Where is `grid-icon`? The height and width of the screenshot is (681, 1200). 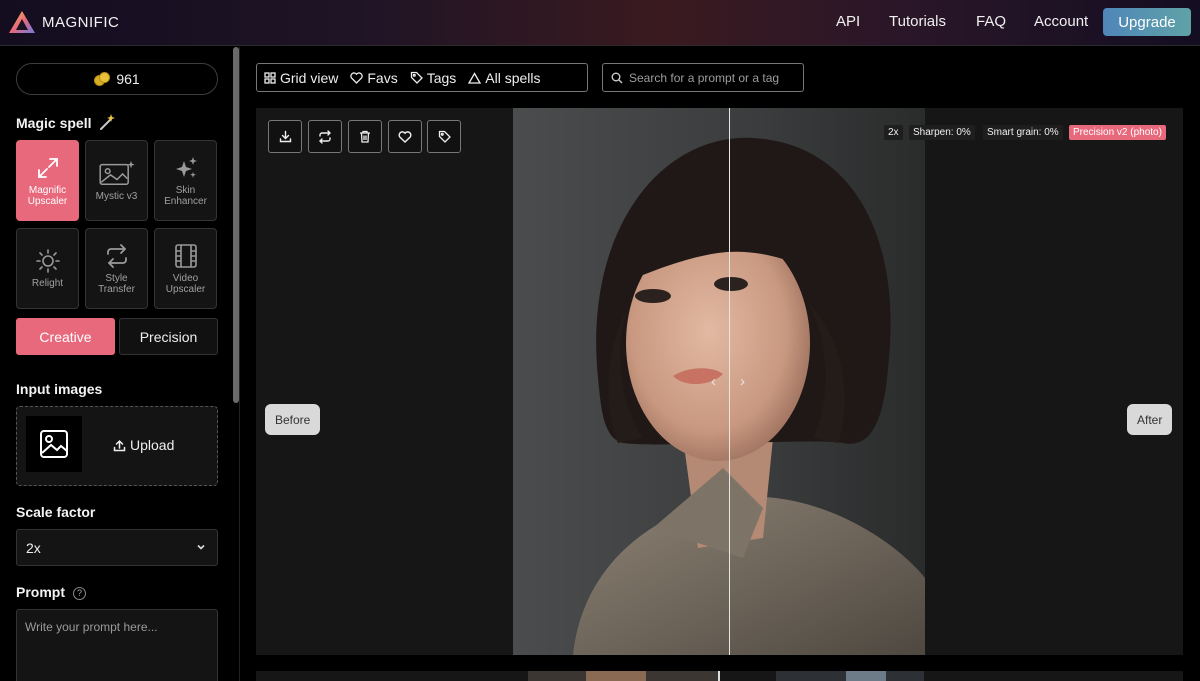 grid-icon is located at coordinates (270, 77).